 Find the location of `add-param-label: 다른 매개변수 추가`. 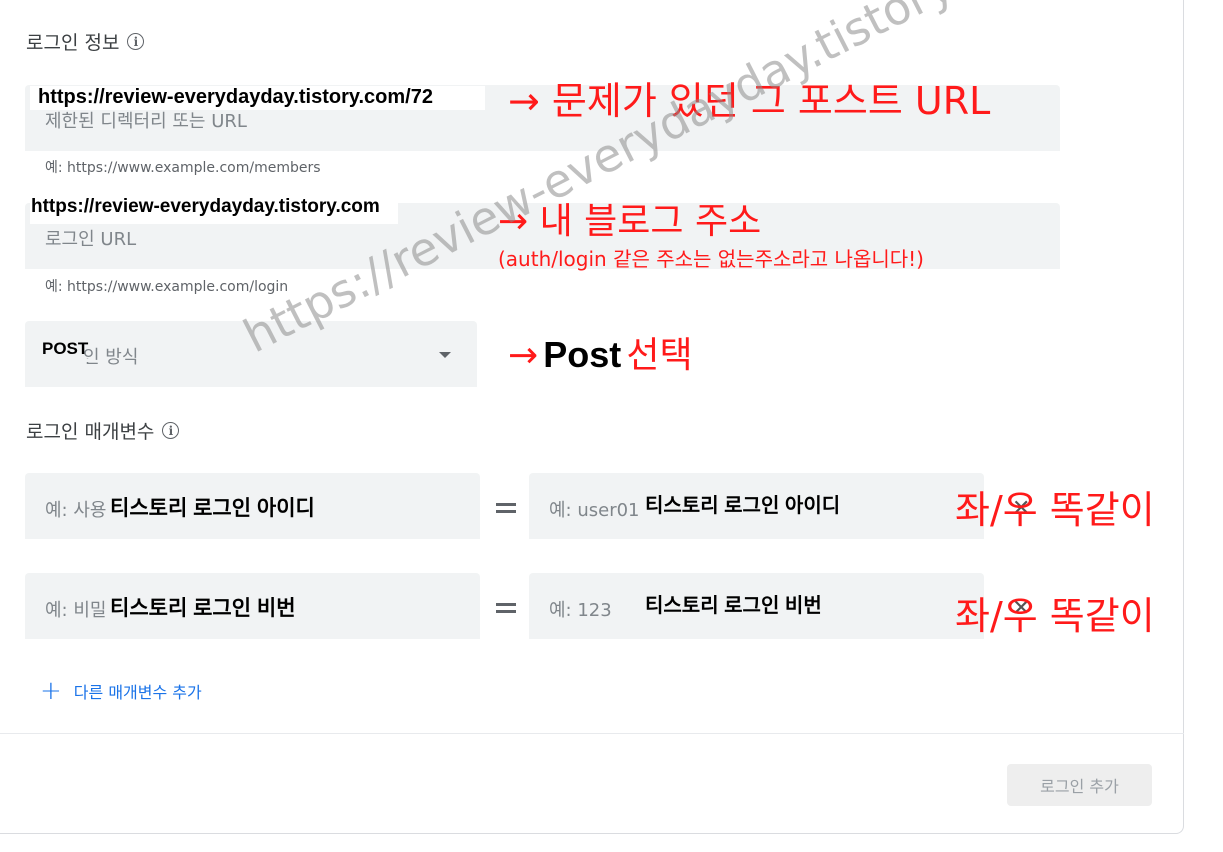

add-param-label: 다른 매개변수 추가 is located at coordinates (137, 692).